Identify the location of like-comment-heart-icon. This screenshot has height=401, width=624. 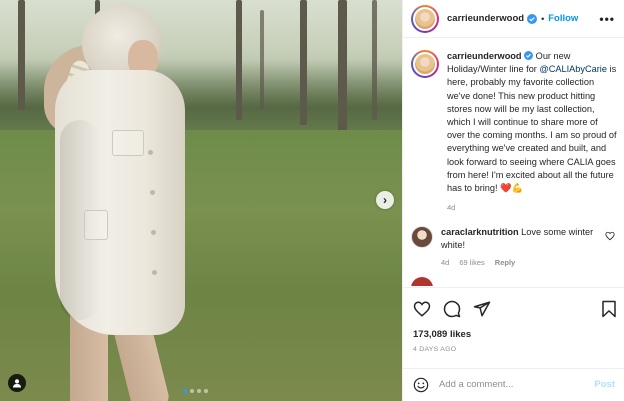
(610, 237).